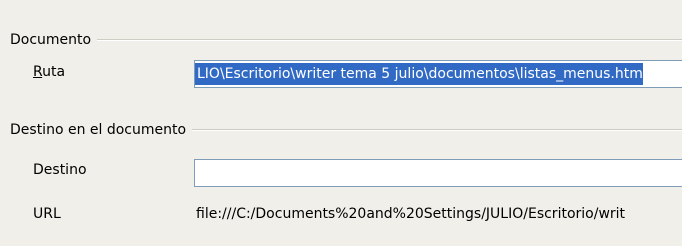 The width and height of the screenshot is (682, 246). Describe the element at coordinates (51, 40) in the screenshot. I see `documento-section-title: Documento` at that location.